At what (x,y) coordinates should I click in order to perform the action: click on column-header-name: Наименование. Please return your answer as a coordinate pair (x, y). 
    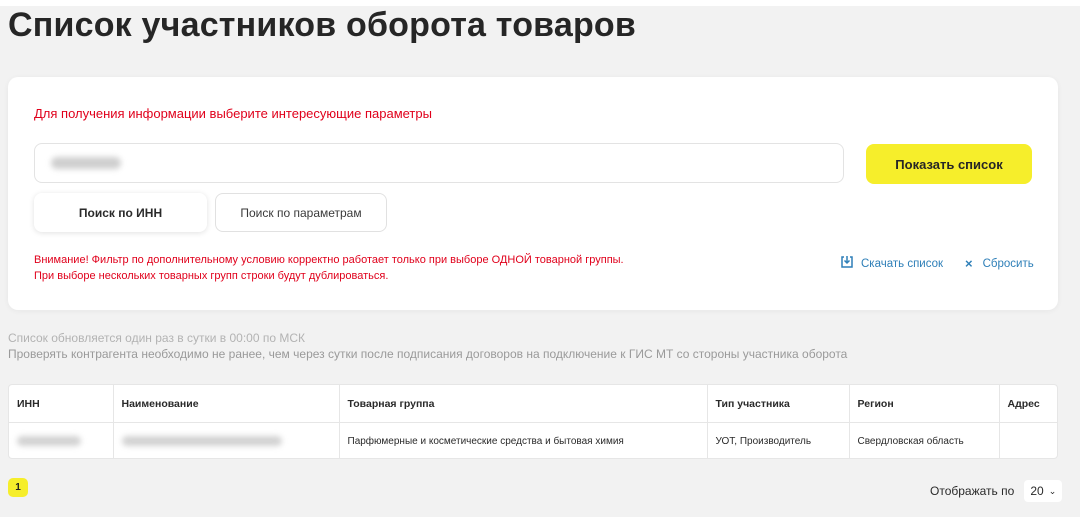
    Looking at the image, I should click on (226, 404).